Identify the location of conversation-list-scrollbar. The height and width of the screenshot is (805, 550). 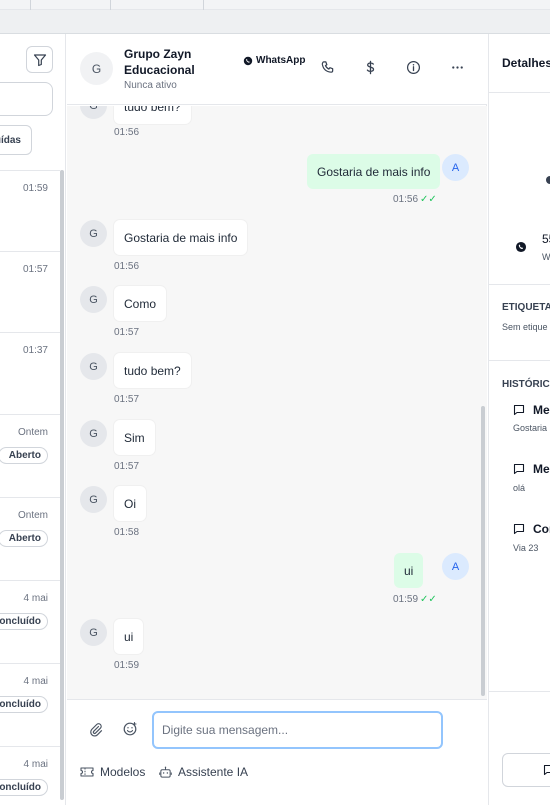
(62, 485).